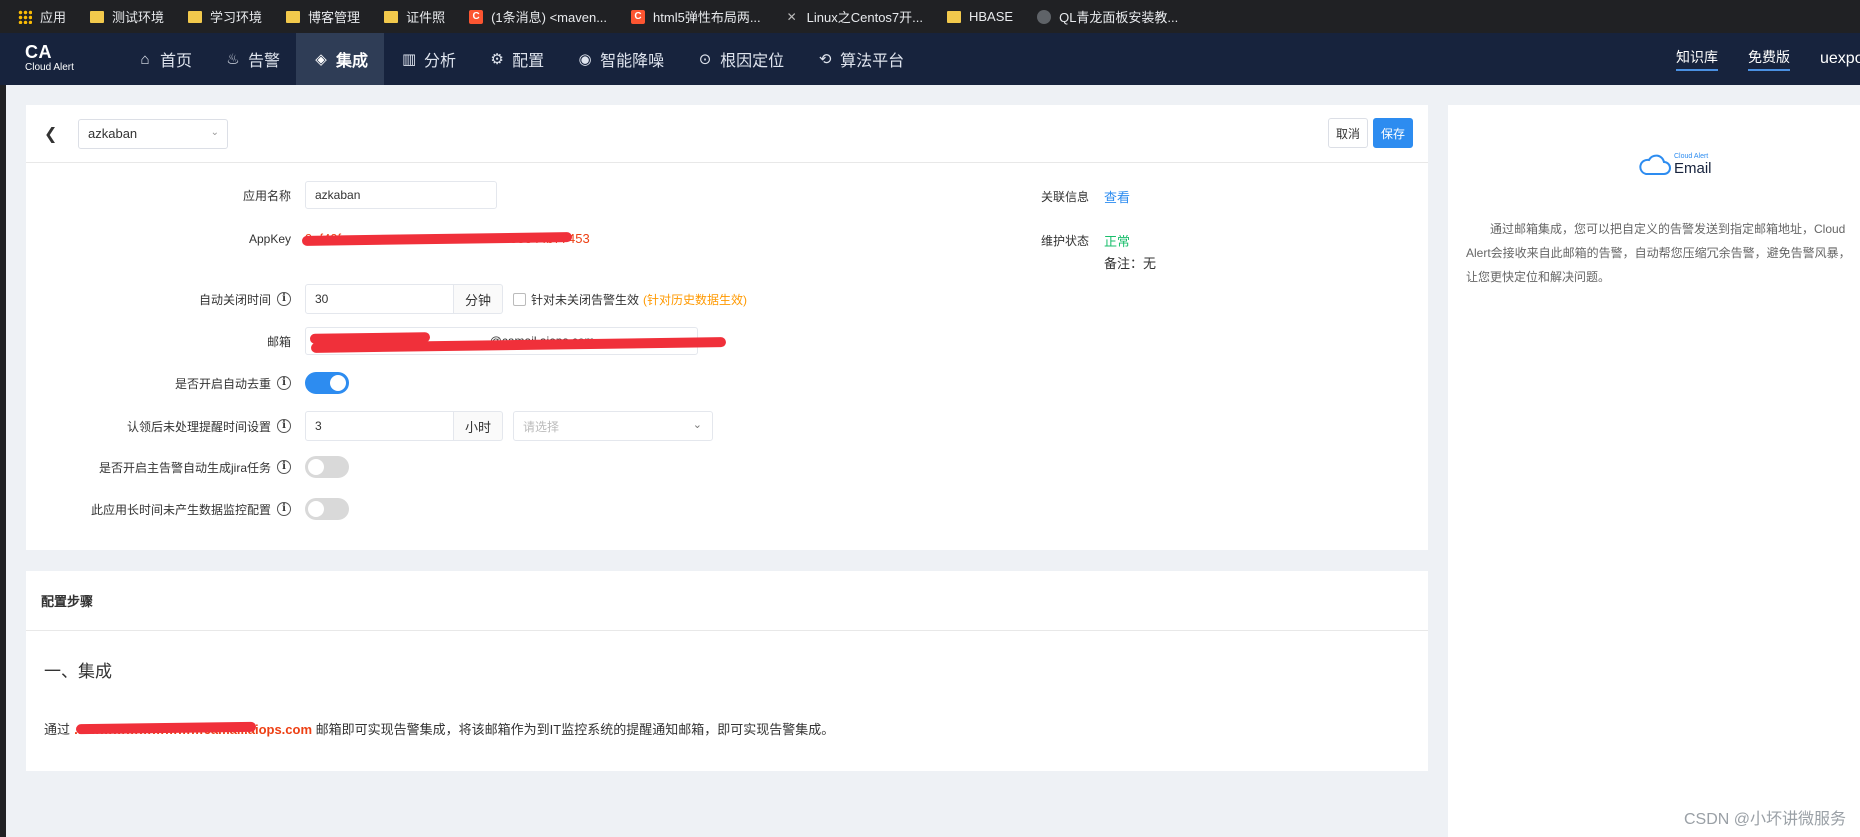  I want to click on globe-icon, so click(1044, 16).